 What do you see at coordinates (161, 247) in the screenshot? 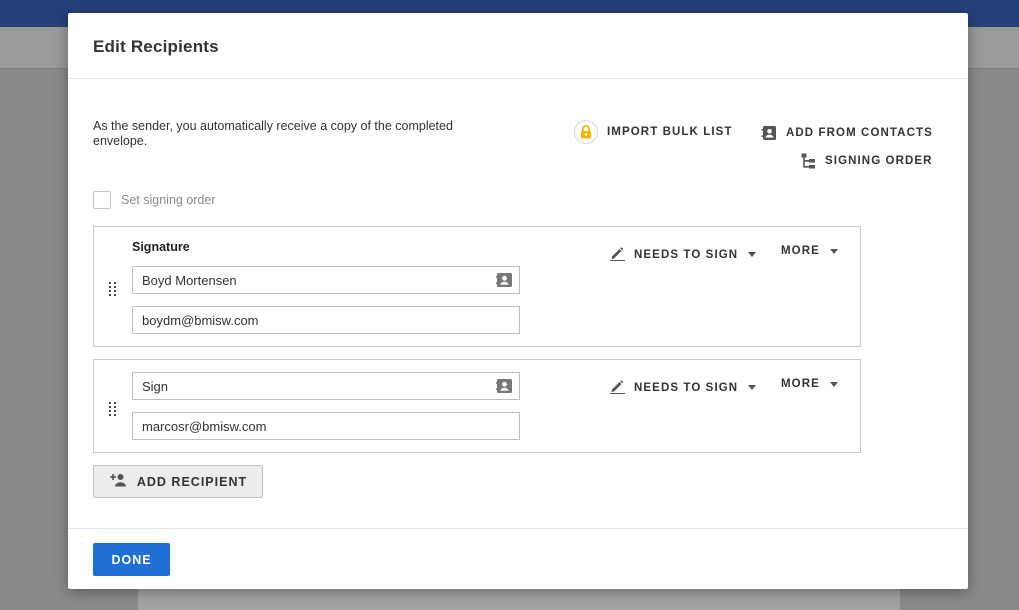
I see `recipient-role-label: Signature` at bounding box center [161, 247].